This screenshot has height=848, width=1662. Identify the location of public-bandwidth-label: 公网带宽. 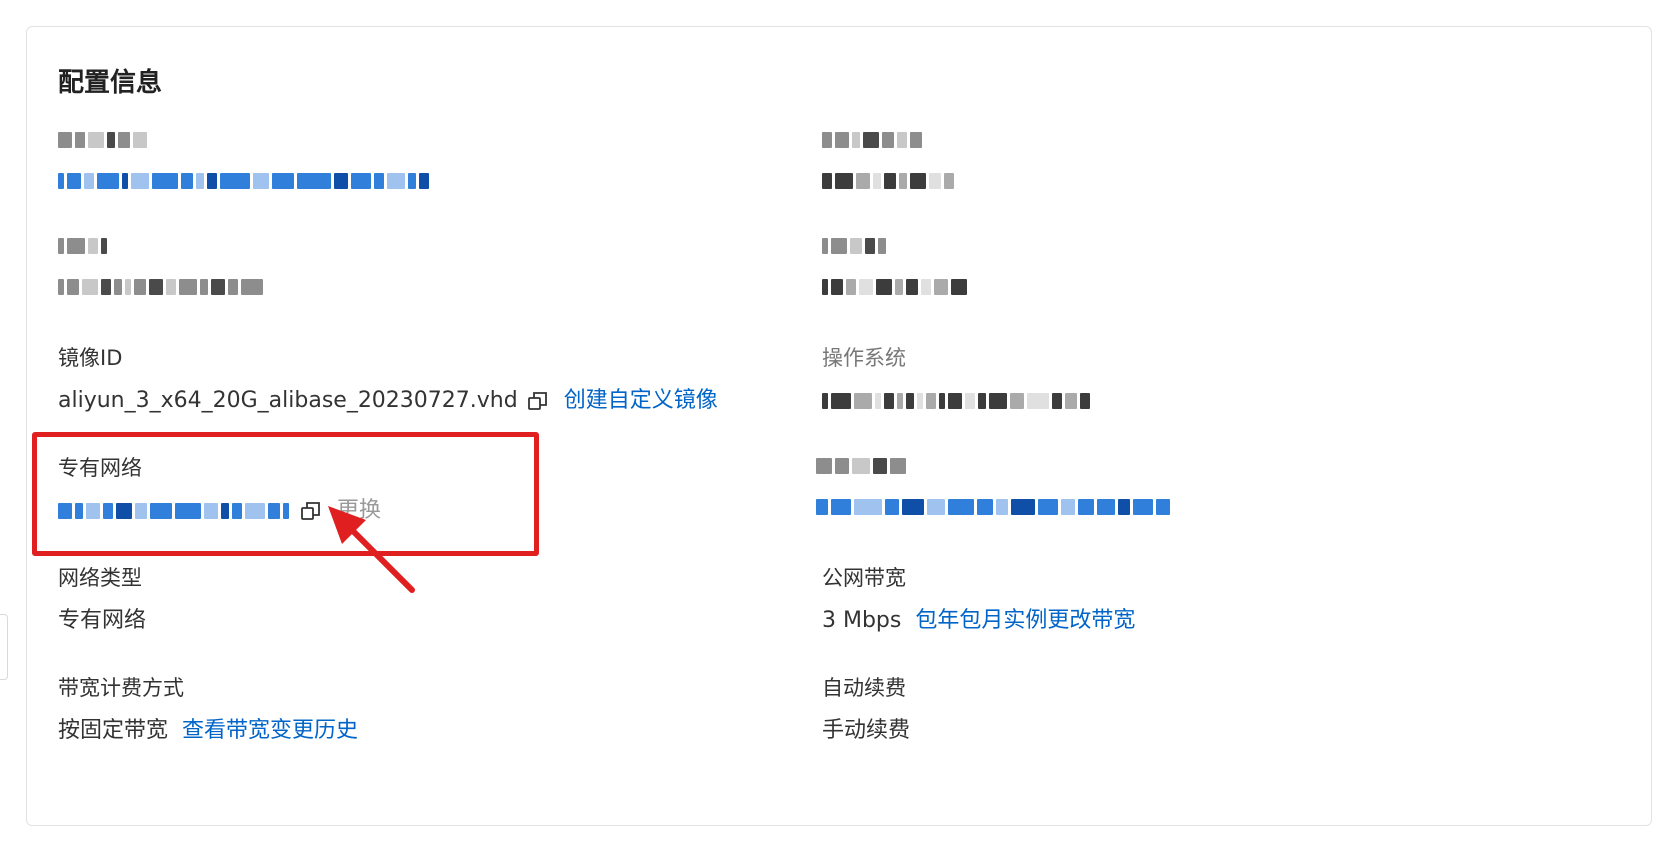
(864, 578).